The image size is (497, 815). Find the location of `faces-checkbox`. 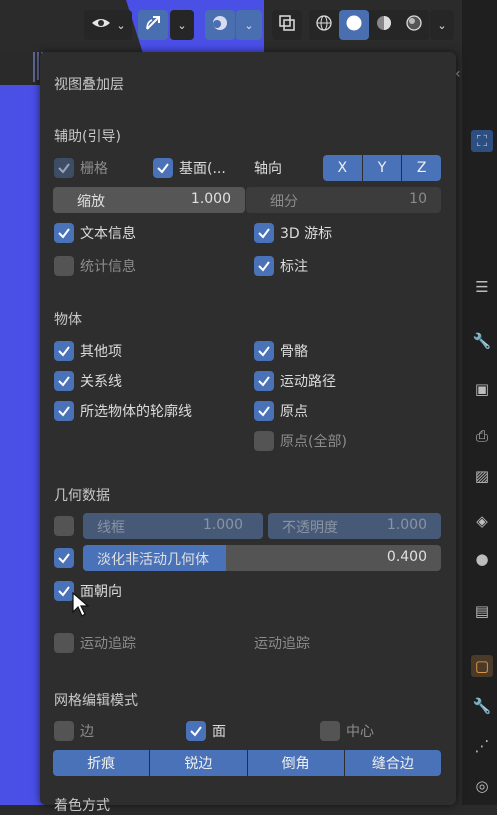

faces-checkbox is located at coordinates (196, 731).